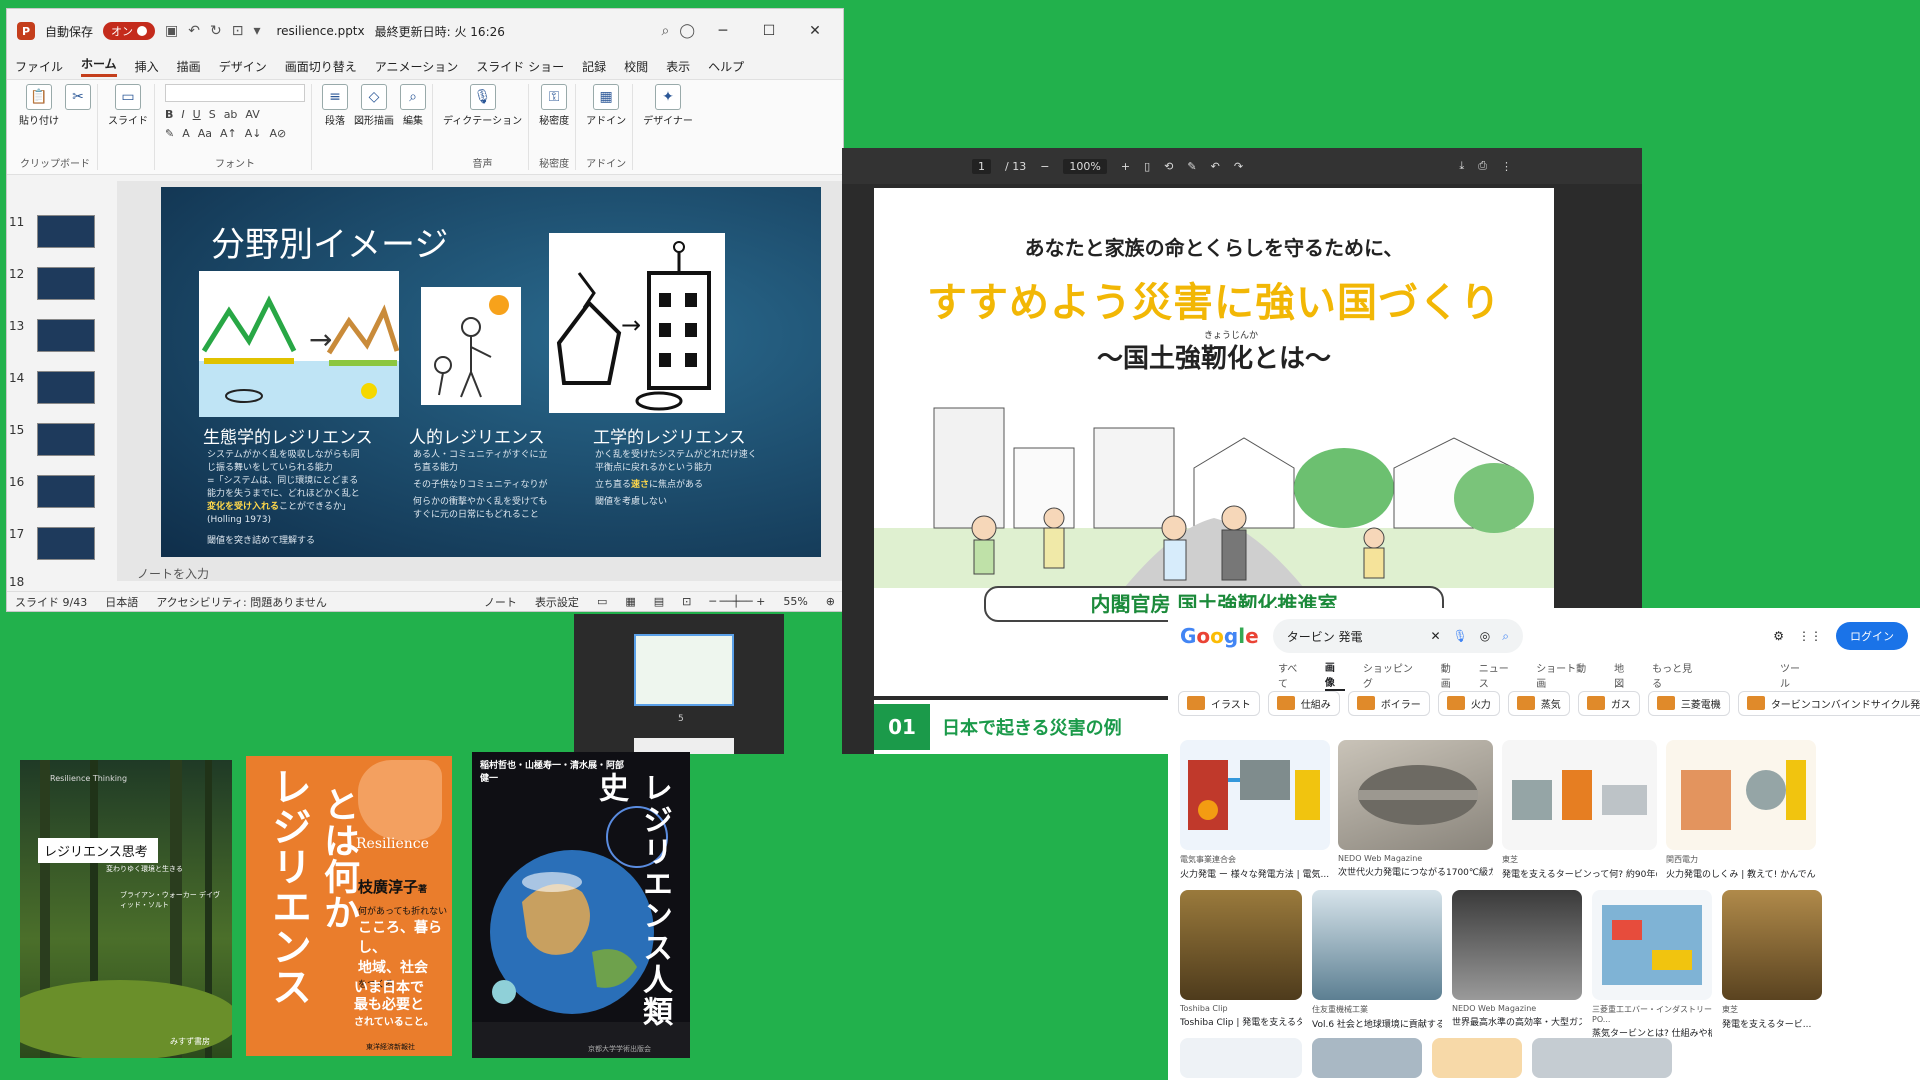 The height and width of the screenshot is (1080, 1920). Describe the element at coordinates (252, 114) in the screenshot. I see `char-spacing-button: AV` at that location.